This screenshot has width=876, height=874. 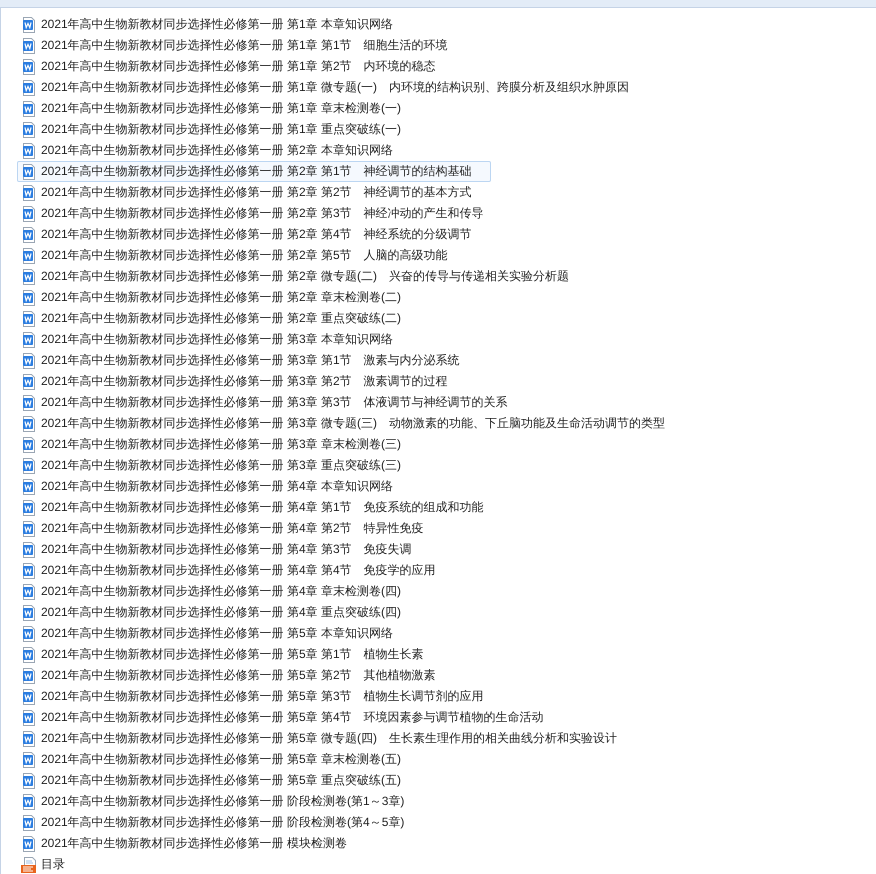 I want to click on file-item: 2021年高中生物新教材同步选择性必修第一册 阶段检测卷(第1～3章), so click(x=220, y=801).